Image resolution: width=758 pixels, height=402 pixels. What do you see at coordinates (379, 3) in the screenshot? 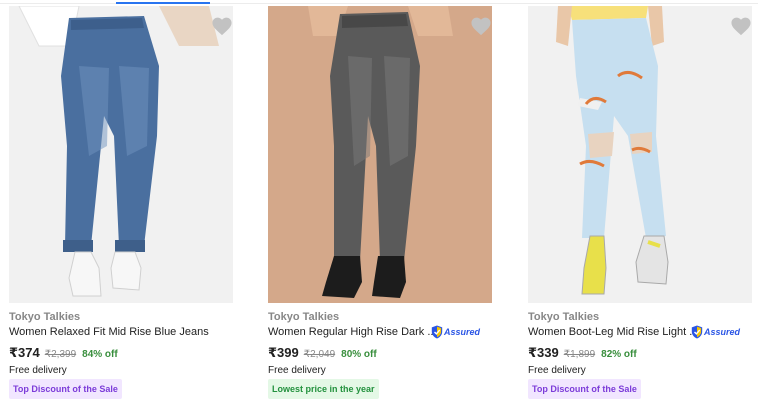
I see `divider` at bounding box center [379, 3].